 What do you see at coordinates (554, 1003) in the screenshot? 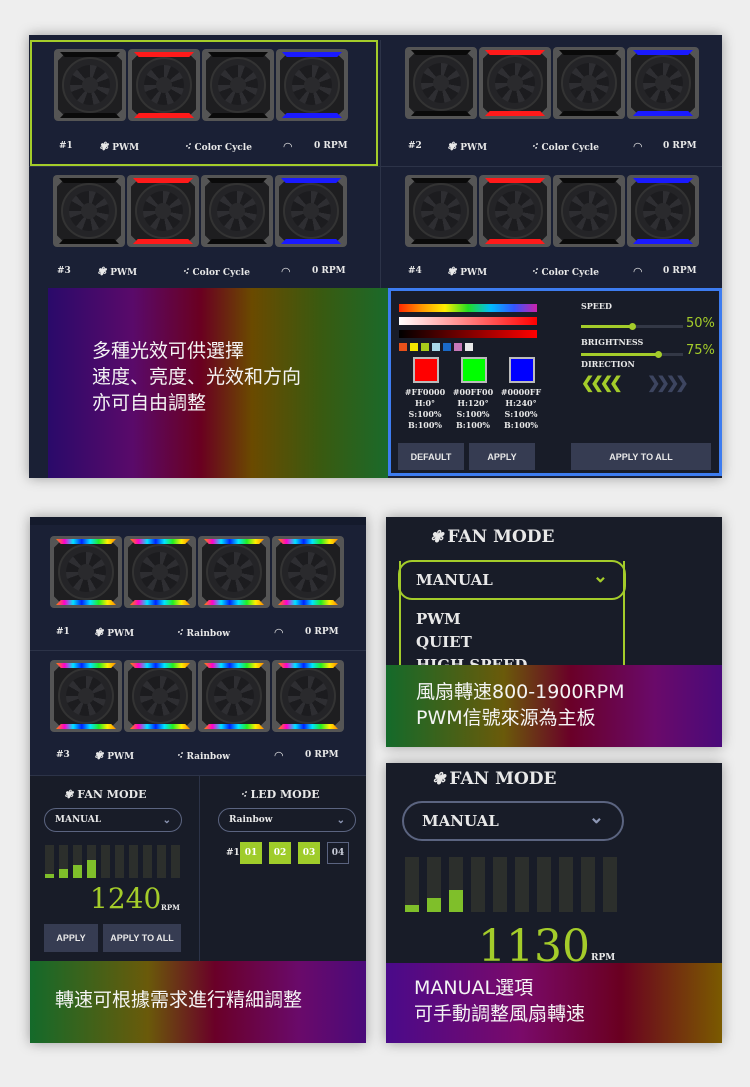
I see `caption-overlay: MANUAL選項 可手動調整風扇轉速` at bounding box center [554, 1003].